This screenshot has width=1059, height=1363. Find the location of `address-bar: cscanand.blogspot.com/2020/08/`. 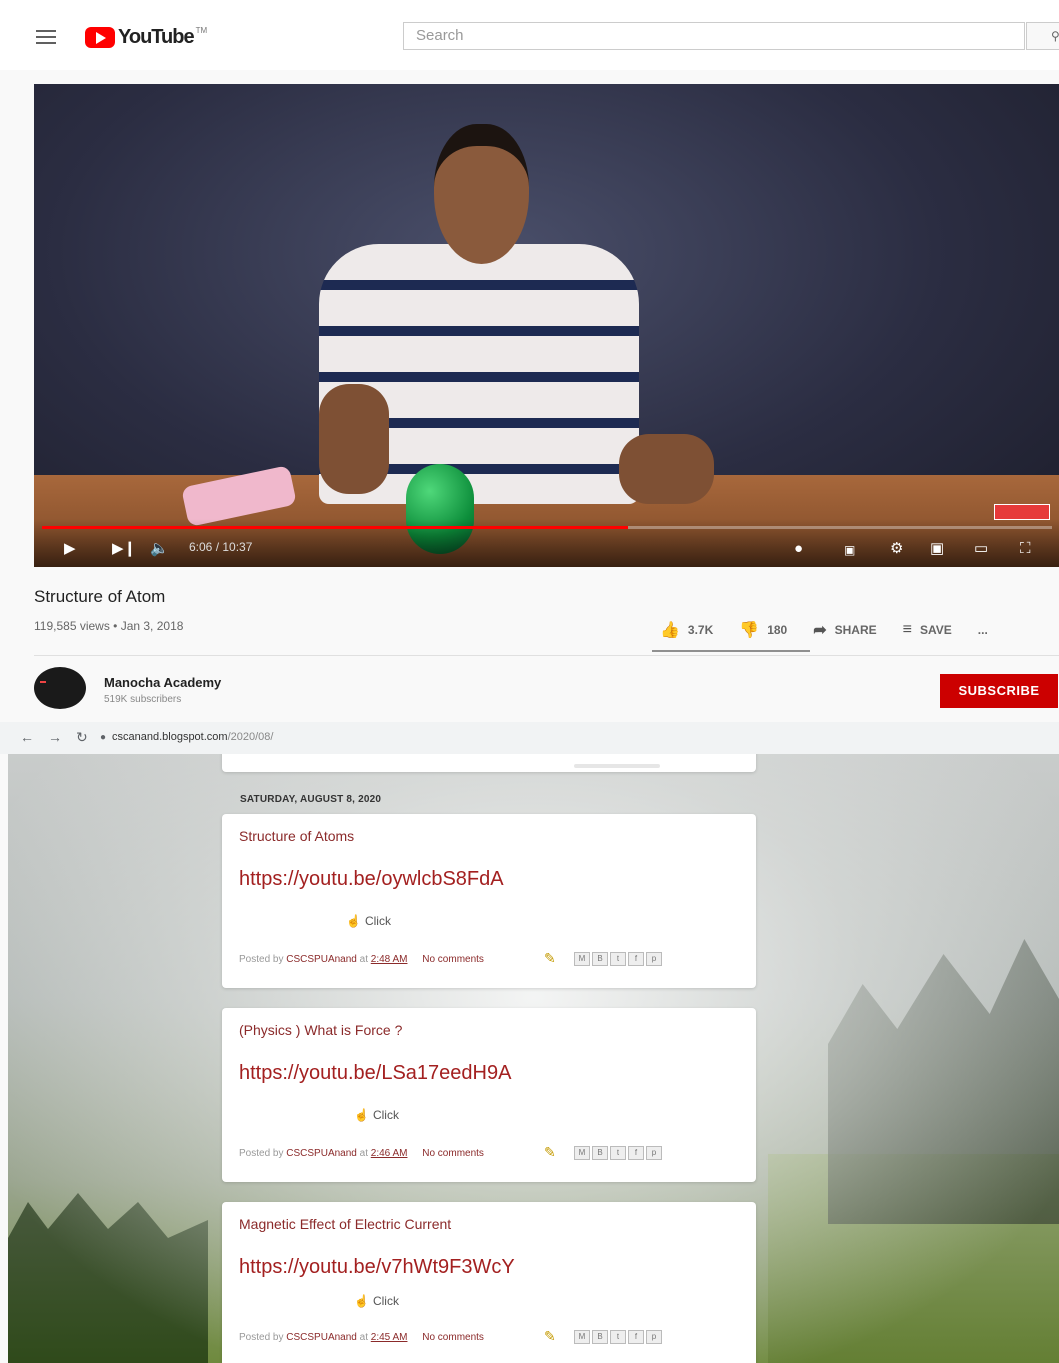

address-bar: cscanand.blogspot.com/2020/08/ is located at coordinates (192, 737).